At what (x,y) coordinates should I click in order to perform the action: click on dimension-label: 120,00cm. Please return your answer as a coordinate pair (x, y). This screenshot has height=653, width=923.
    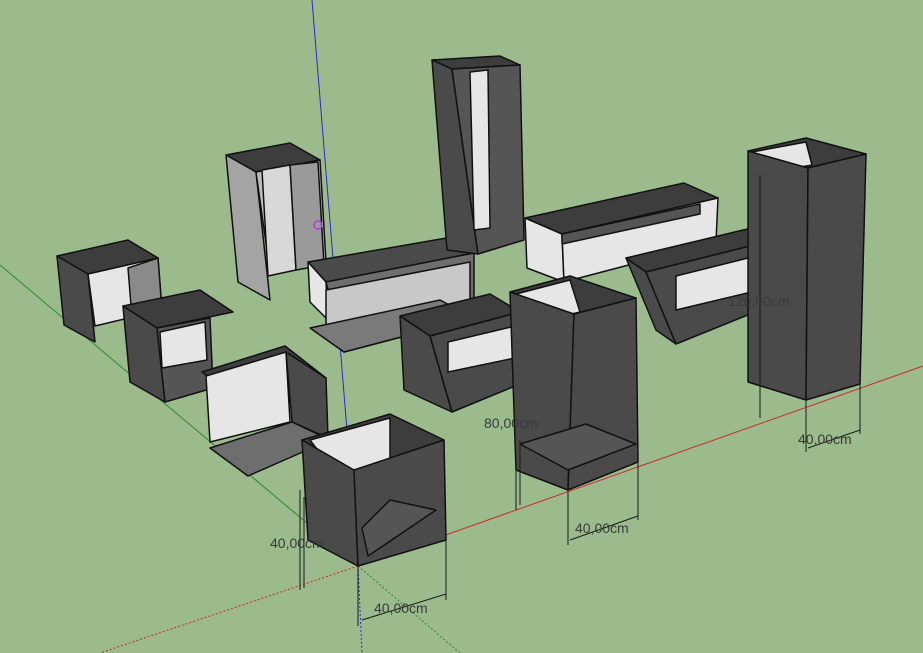
    Looking at the image, I should click on (758, 301).